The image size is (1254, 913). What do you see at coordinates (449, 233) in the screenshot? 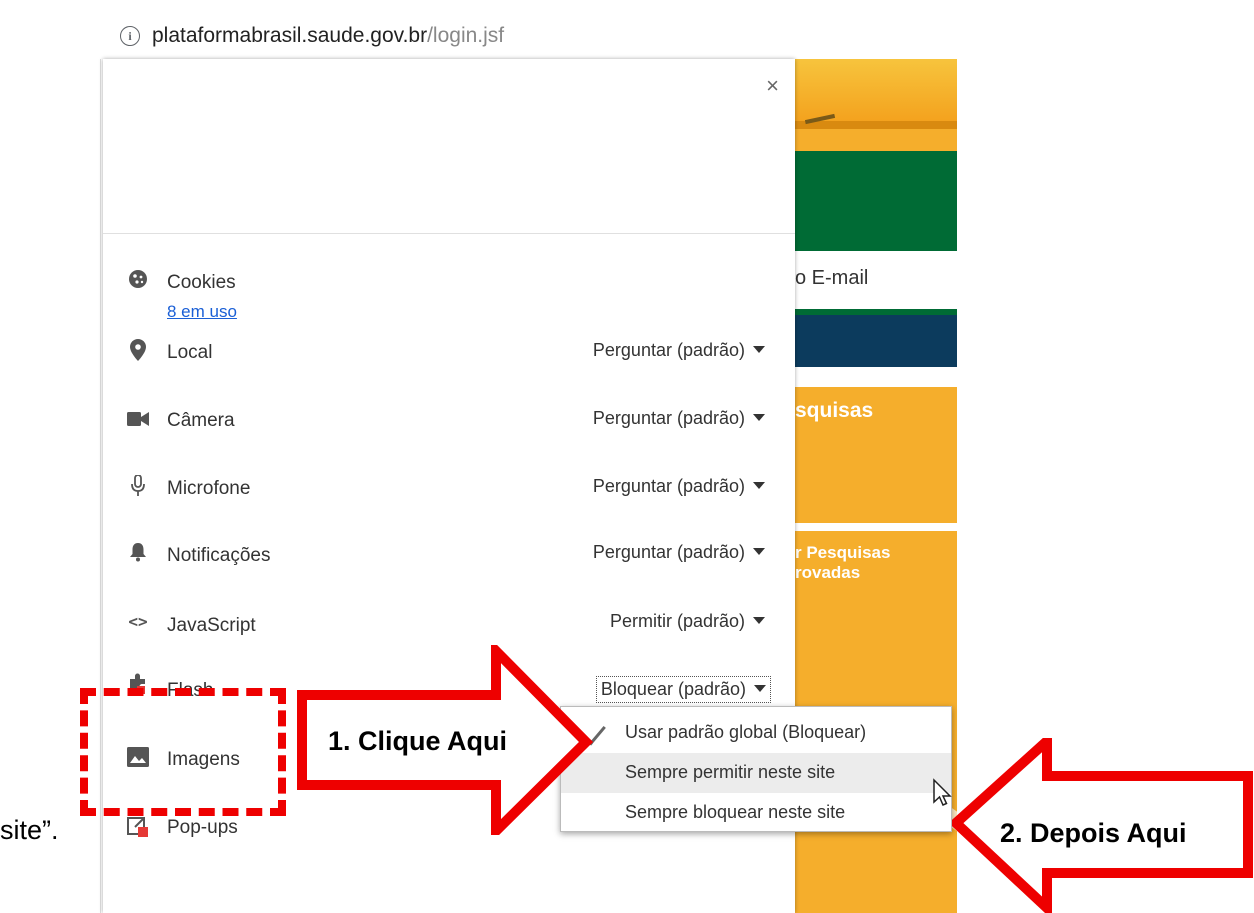
I see `divider` at bounding box center [449, 233].